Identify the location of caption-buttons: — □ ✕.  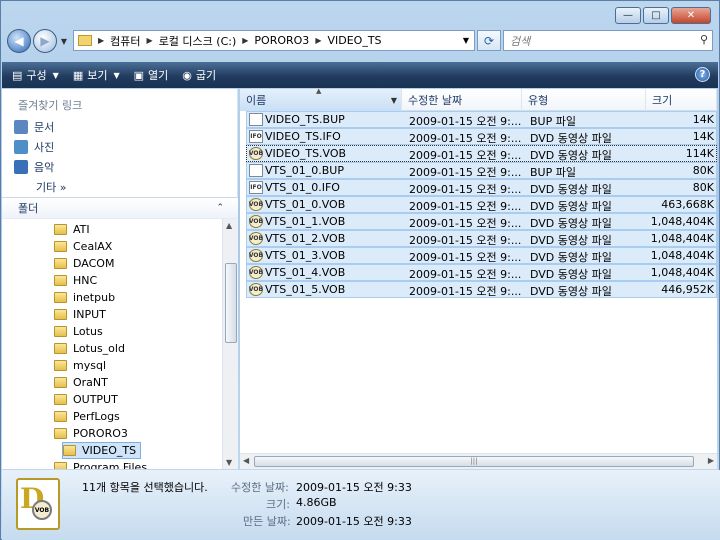
(663, 15).